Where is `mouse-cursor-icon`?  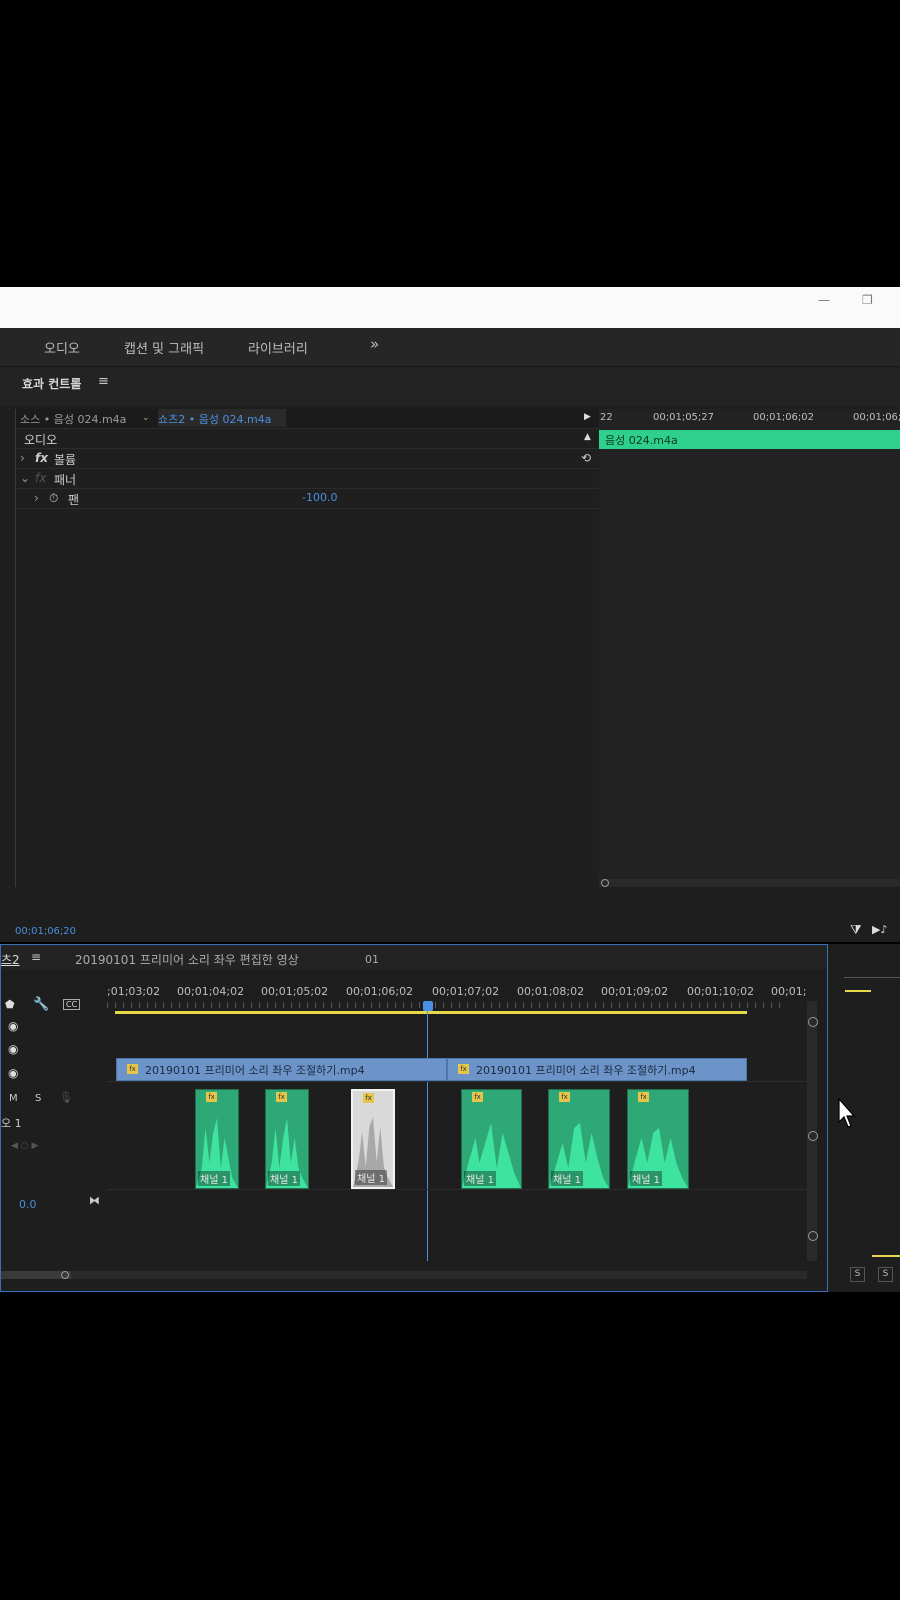 mouse-cursor-icon is located at coordinates (847, 1113).